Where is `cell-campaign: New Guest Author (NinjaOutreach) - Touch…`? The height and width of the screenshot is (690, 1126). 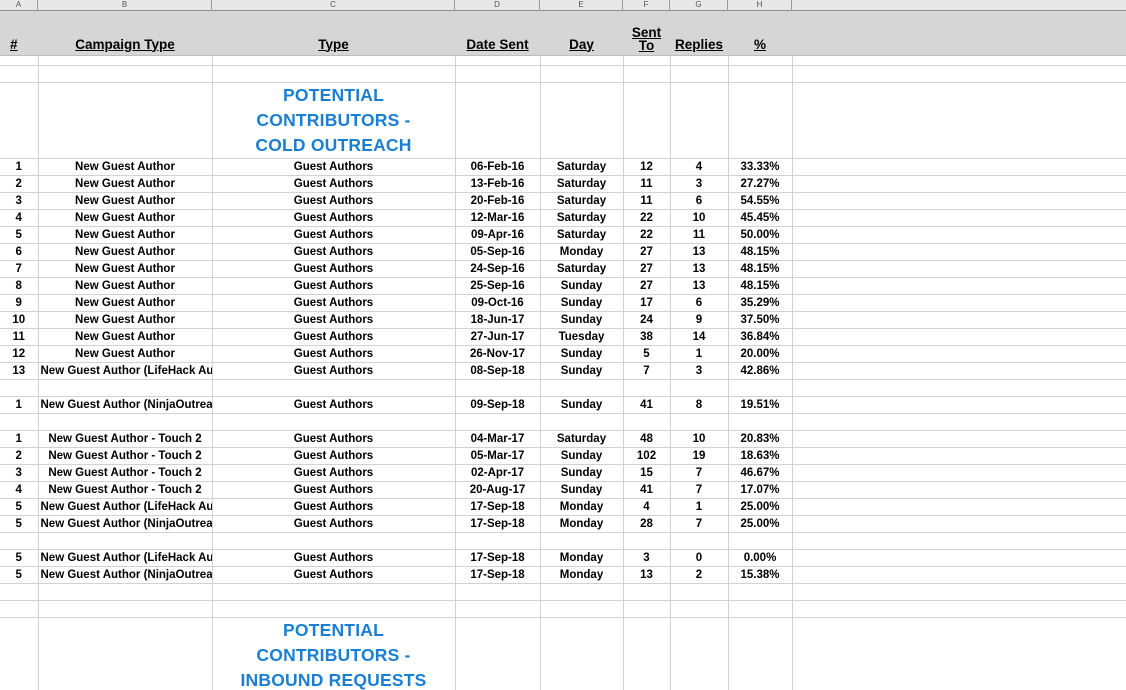
cell-campaign: New Guest Author (NinjaOutreach) - Touch… is located at coordinates (125, 524).